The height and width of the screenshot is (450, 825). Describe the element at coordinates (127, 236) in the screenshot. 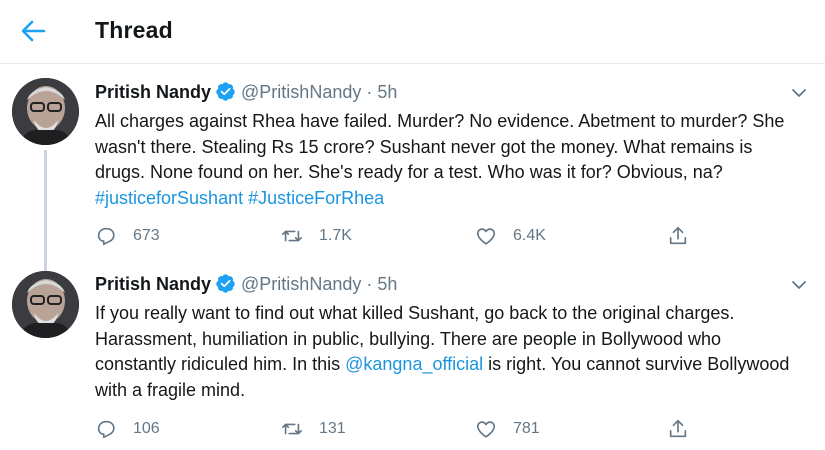

I see `reply-button: 673` at that location.